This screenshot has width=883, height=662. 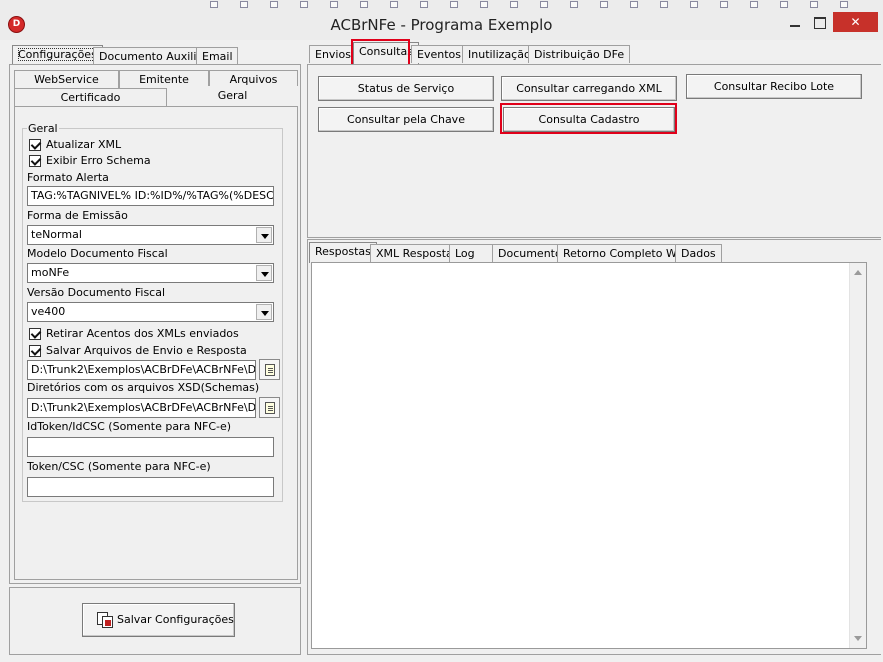 I want to click on title-bar: D ACBrNFe - Programa Exemplo ✕, so click(x=441, y=20).